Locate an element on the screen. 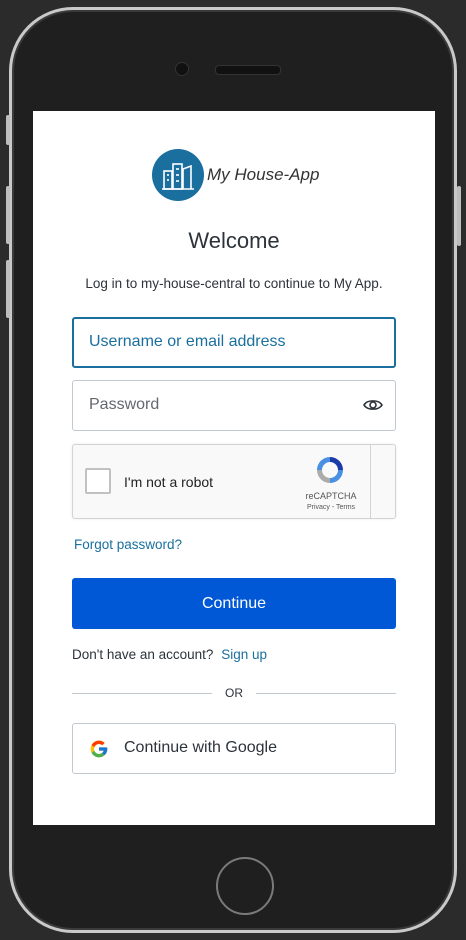  continue-button: Continue is located at coordinates (234, 603).